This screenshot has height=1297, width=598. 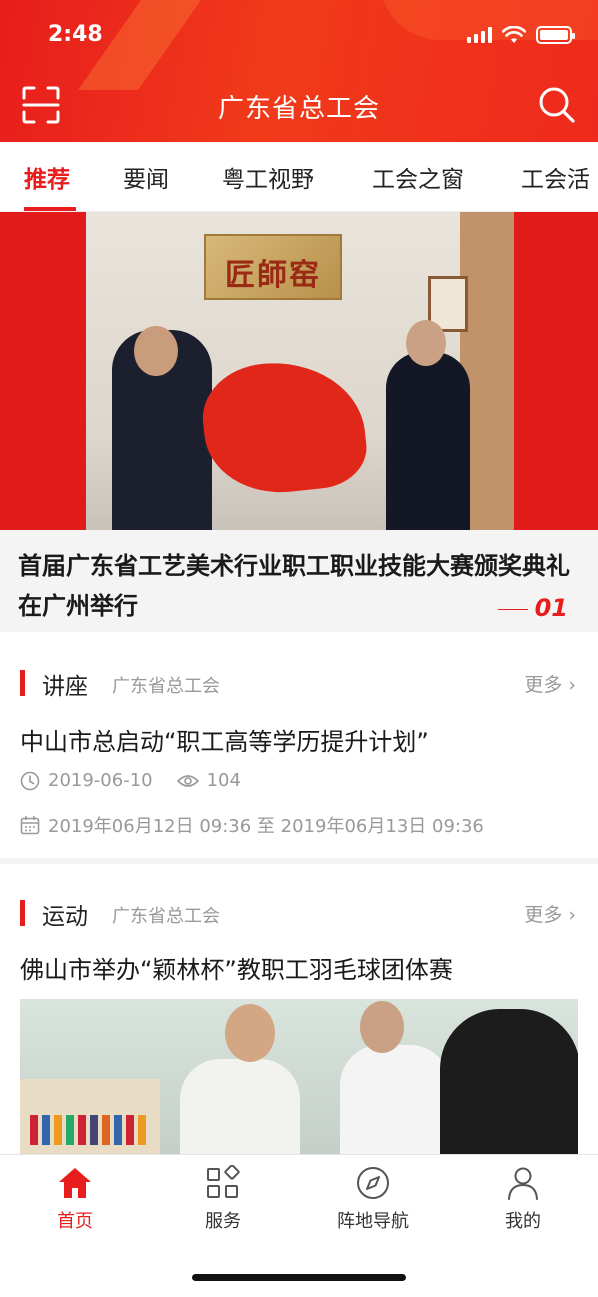 What do you see at coordinates (224, 739) in the screenshot?
I see `article-title: 中山市总启动“职工高等学历提升计划”` at bounding box center [224, 739].